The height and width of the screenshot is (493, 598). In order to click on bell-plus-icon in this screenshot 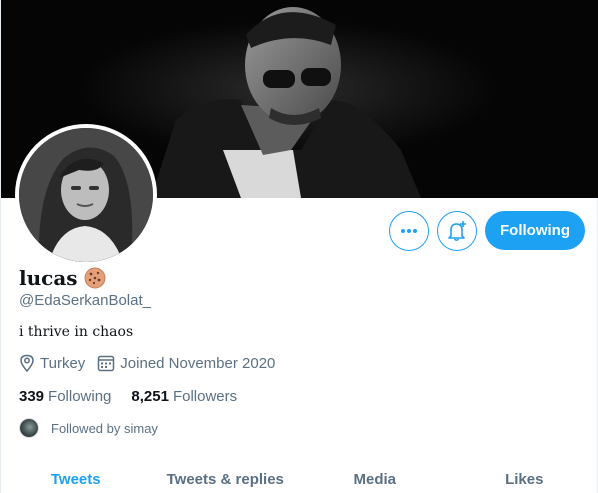, I will do `click(457, 231)`.